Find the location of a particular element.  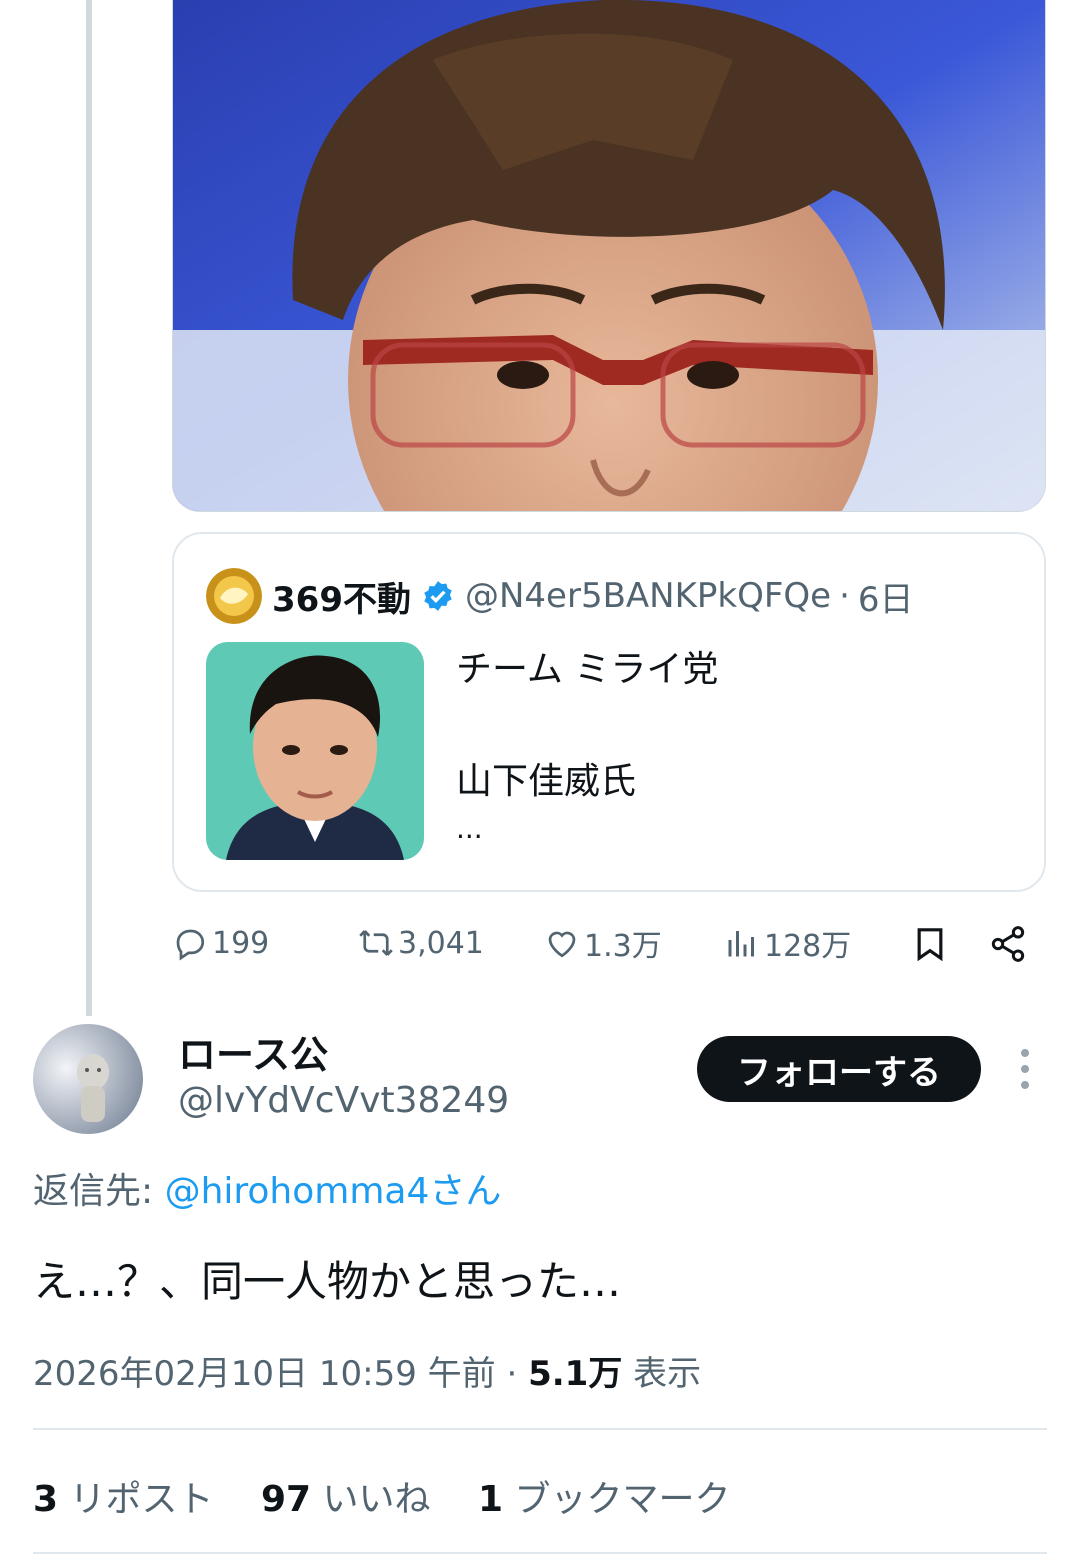

quoted-author-name: 369不動 is located at coordinates (341, 596).